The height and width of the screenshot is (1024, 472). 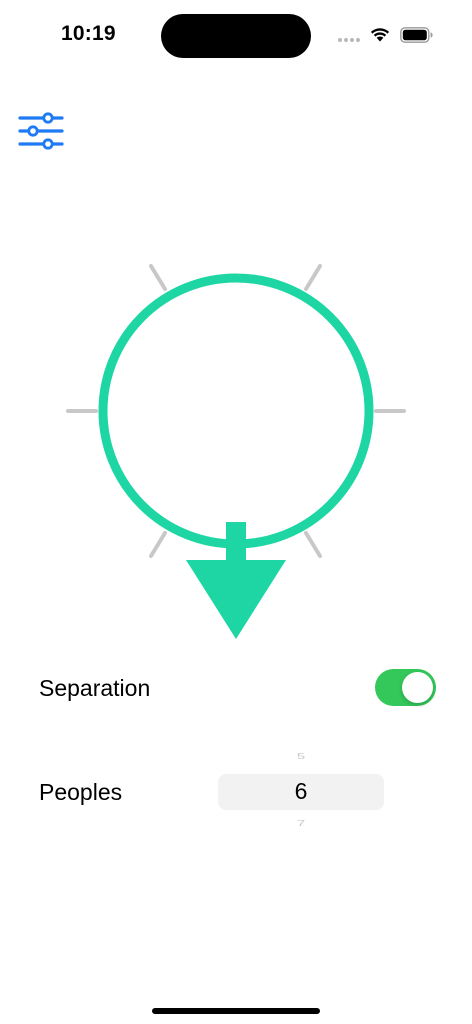 I want to click on separation-label: Separation, so click(x=95, y=688).